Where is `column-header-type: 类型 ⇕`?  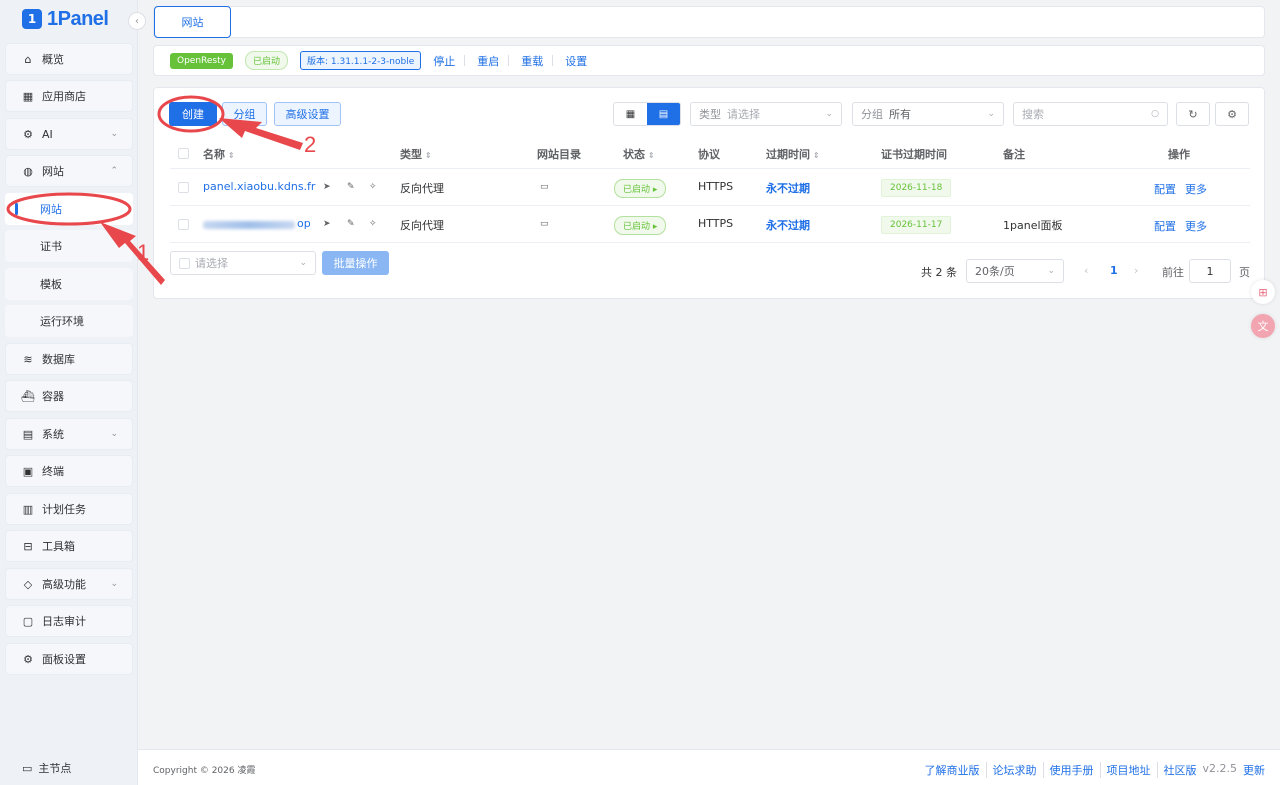
column-header-type: 类型 ⇕ is located at coordinates (416, 154).